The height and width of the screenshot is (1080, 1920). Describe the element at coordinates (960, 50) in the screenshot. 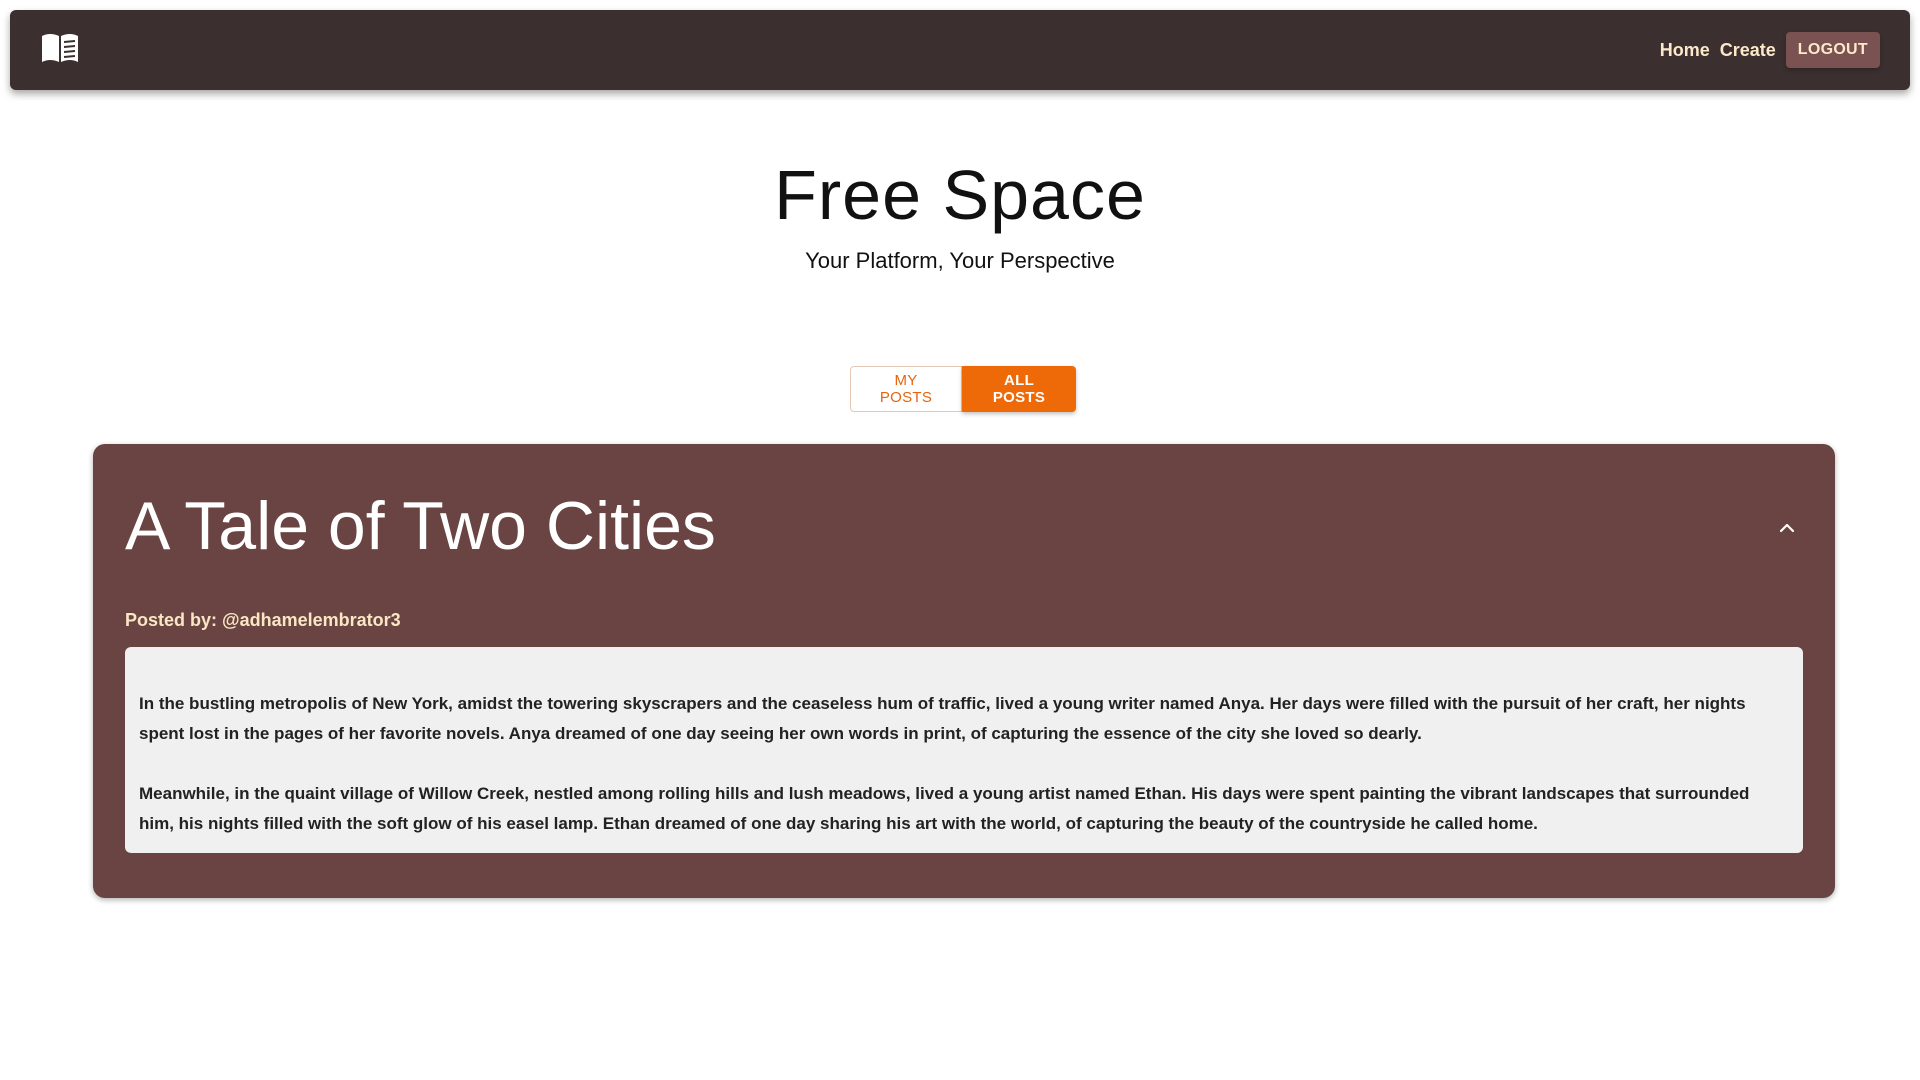

I see `navbar: Home Create LOGOUT` at that location.